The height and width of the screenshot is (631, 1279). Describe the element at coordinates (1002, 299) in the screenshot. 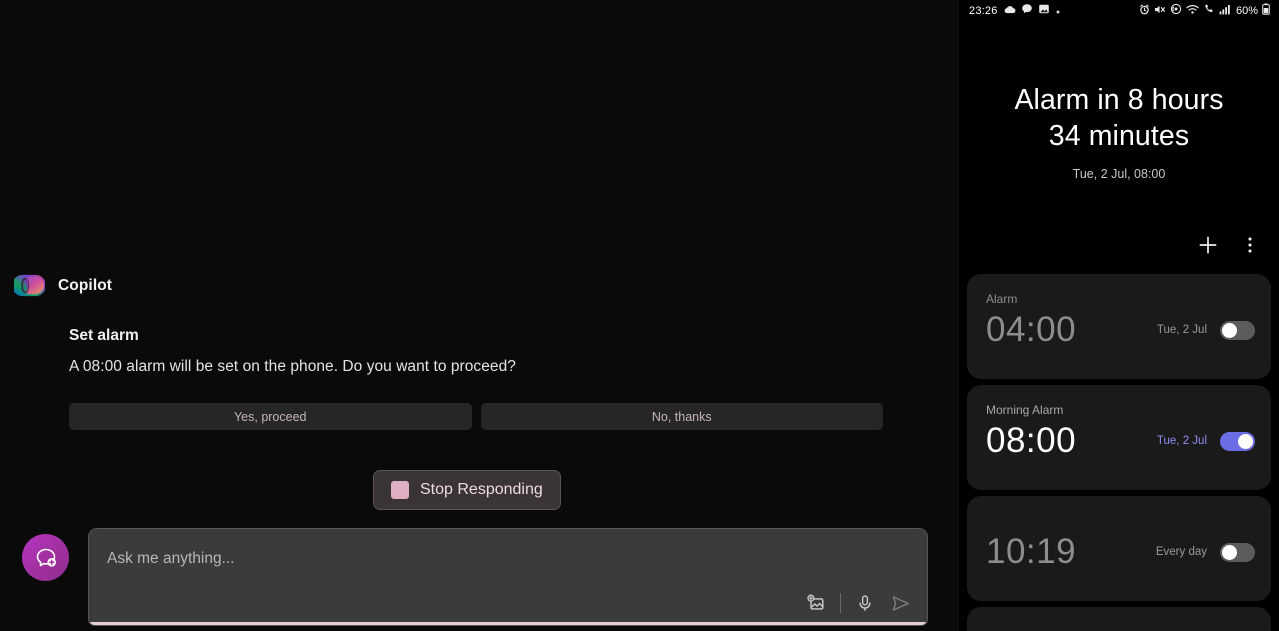

I see `alarm-name: Alarm` at that location.